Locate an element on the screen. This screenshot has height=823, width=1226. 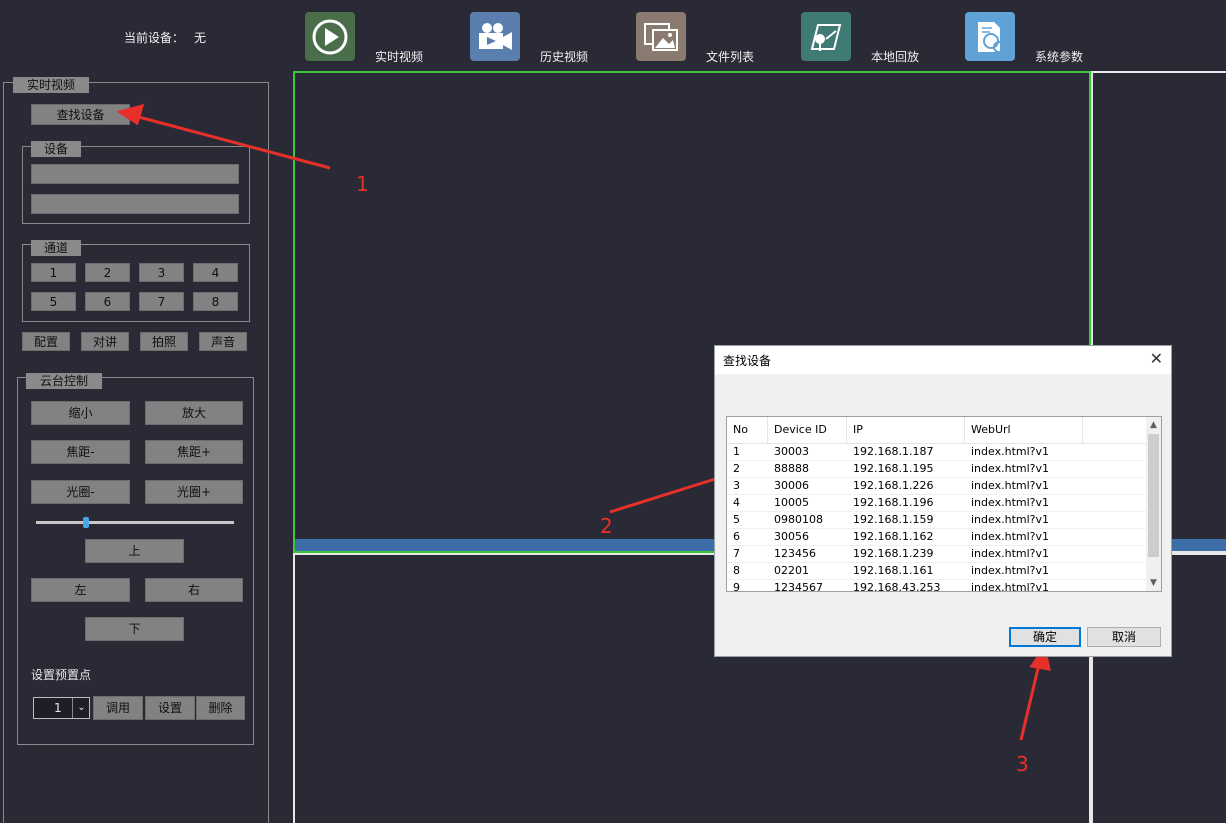
table-cell: 192.168.1.187 is located at coordinates (893, 451).